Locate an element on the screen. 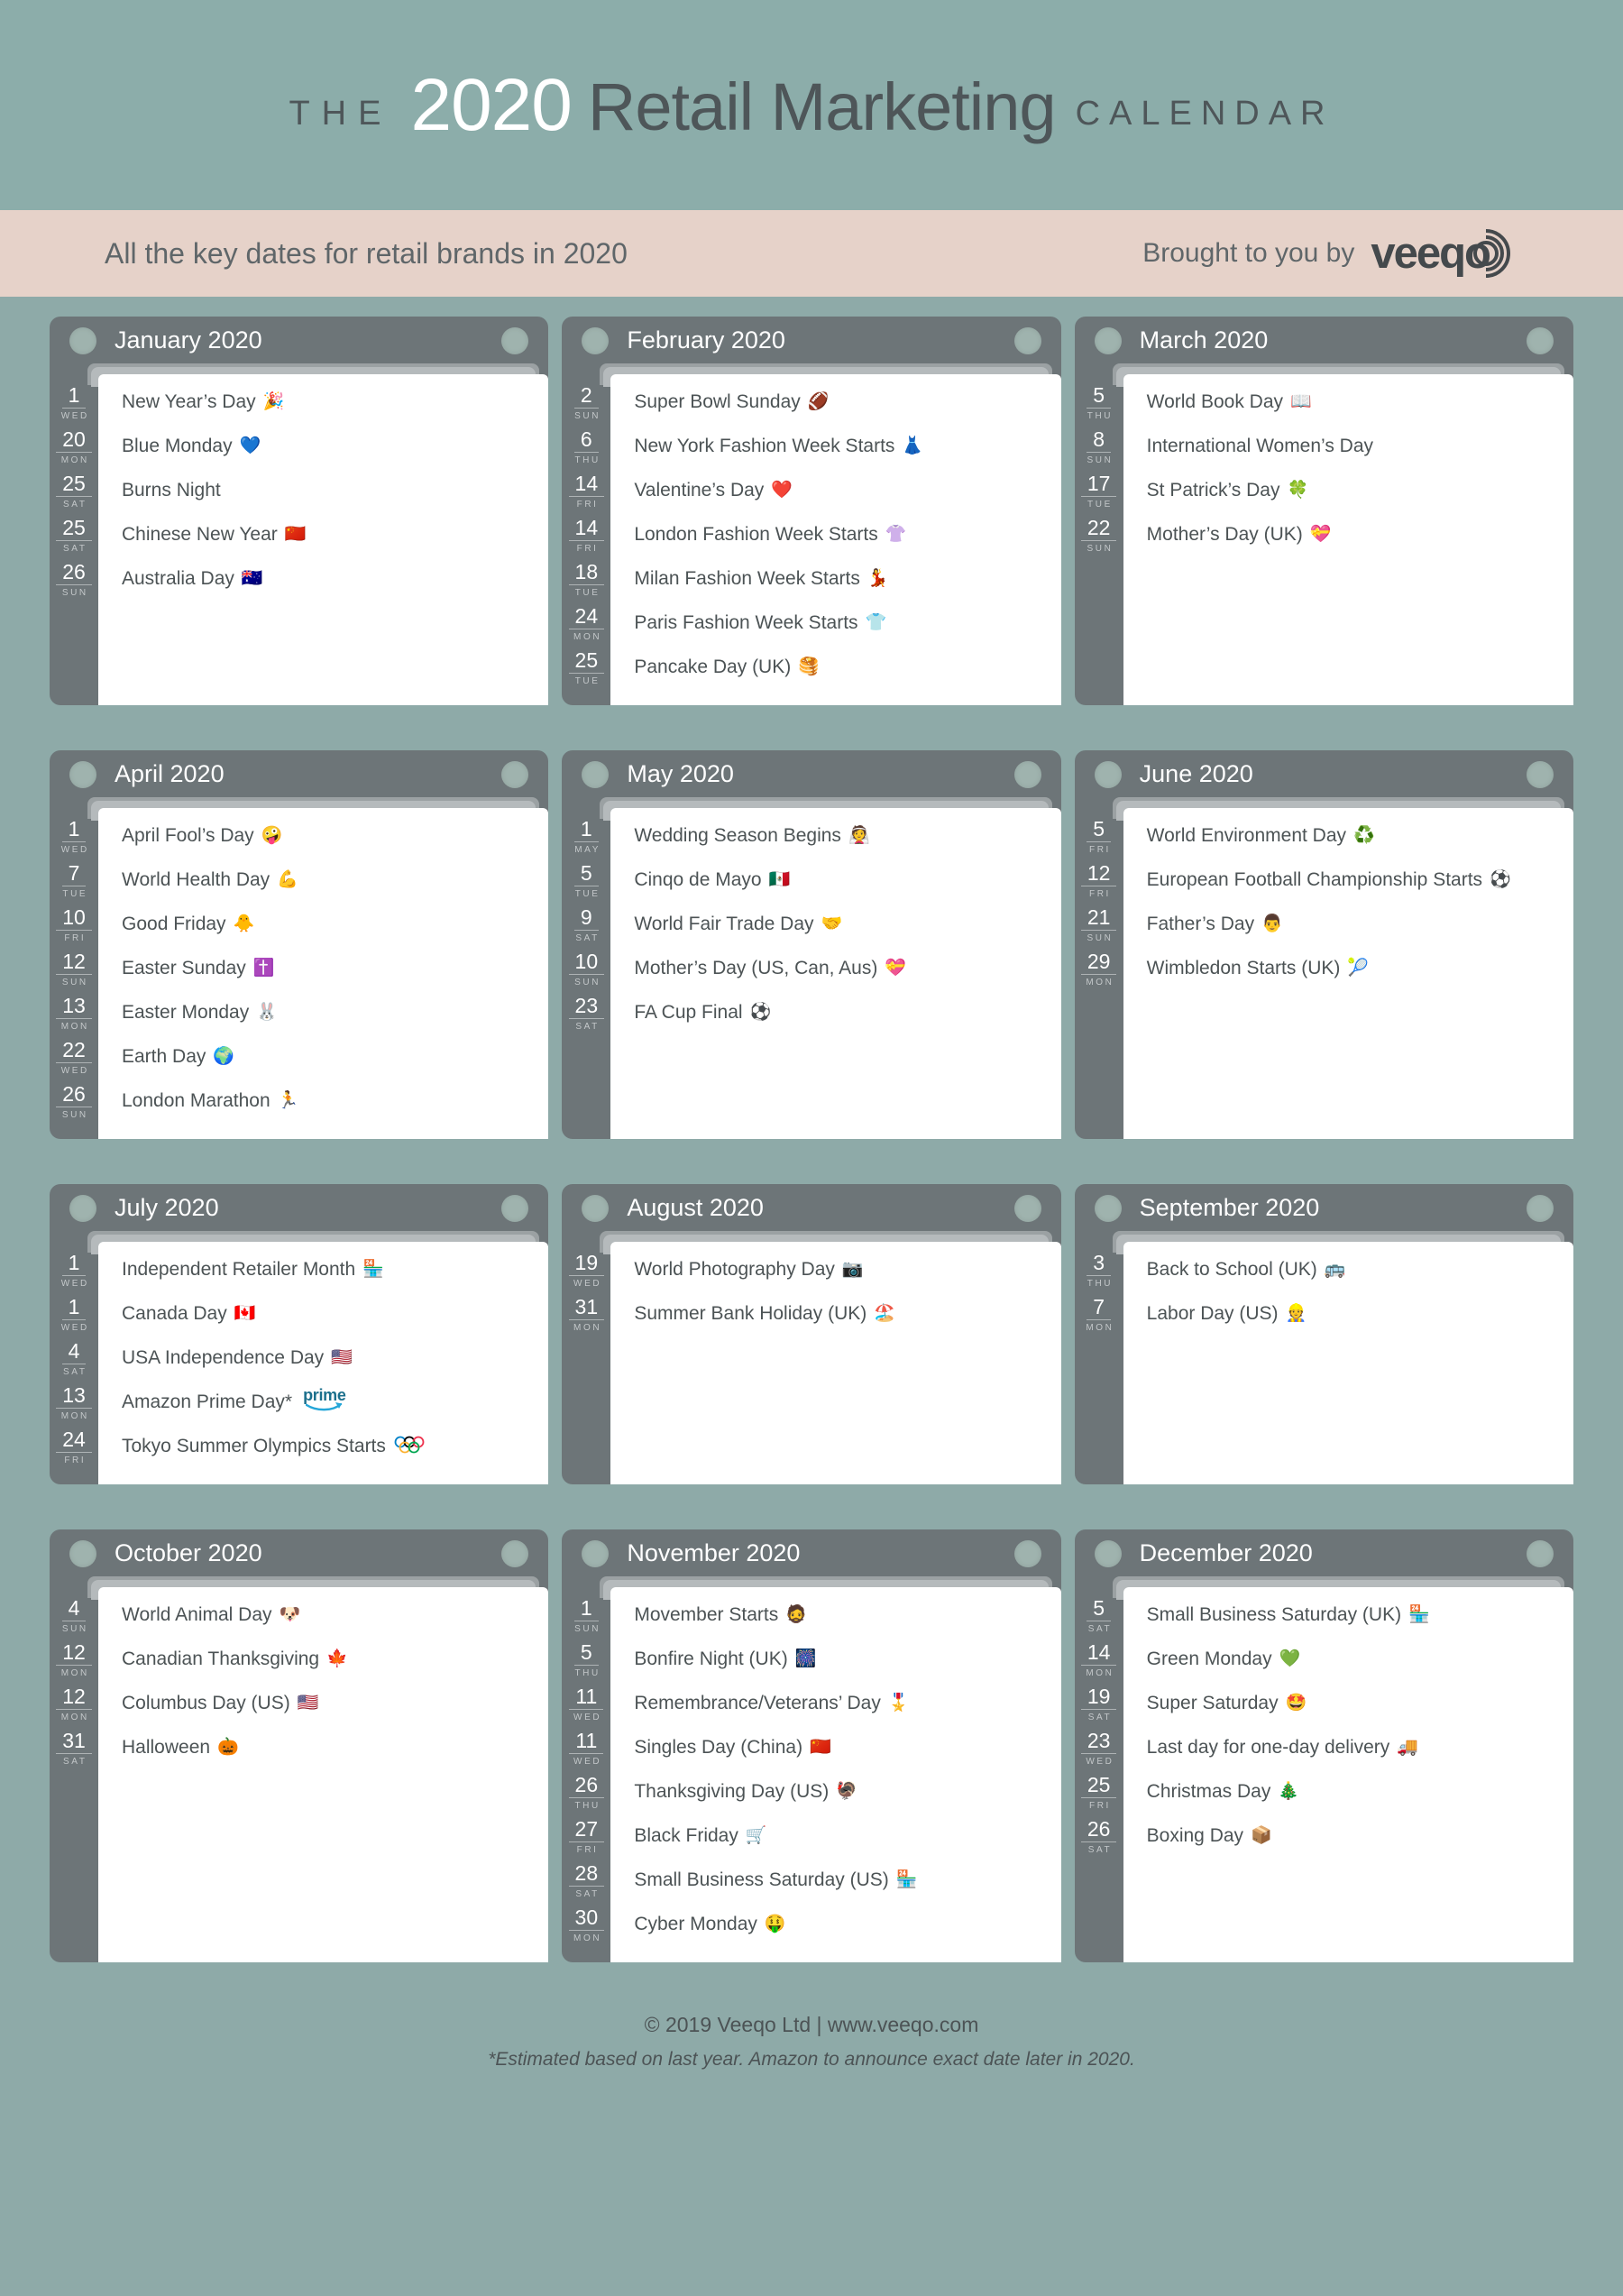  event-emoji-icon: 📖 is located at coordinates (1301, 401).